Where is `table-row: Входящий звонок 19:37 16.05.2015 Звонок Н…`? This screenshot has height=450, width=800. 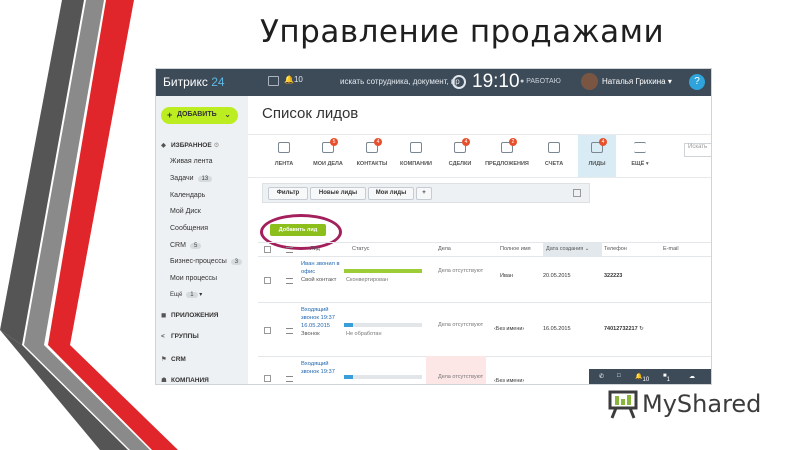 table-row: Входящий звонок 19:37 16.05.2015 Звонок Н… is located at coordinates (484, 329).